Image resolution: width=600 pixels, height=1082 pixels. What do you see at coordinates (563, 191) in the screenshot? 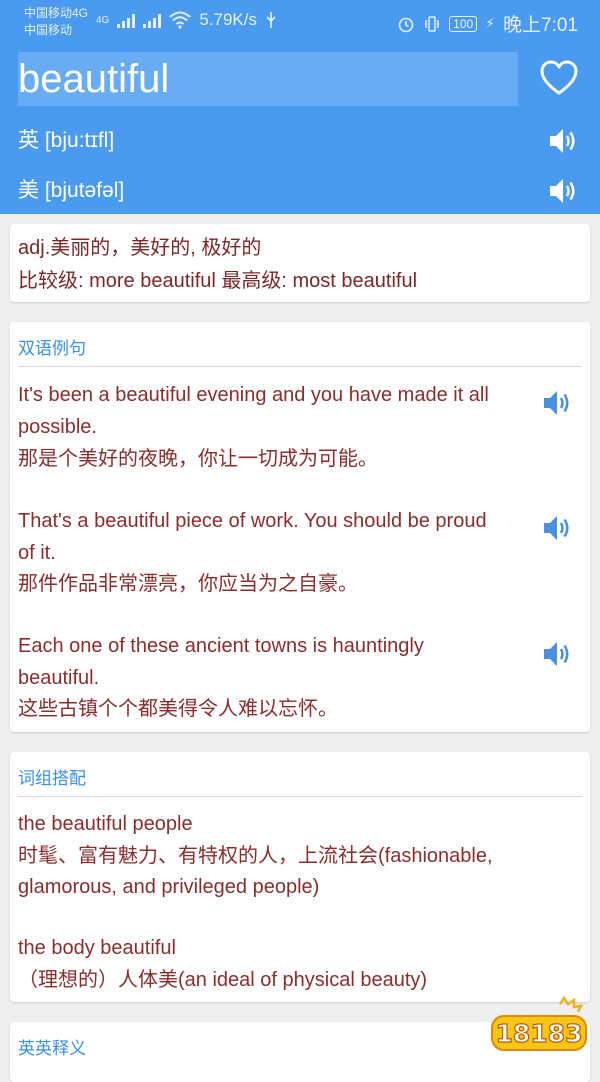
I see `us-speaker-icon` at bounding box center [563, 191].